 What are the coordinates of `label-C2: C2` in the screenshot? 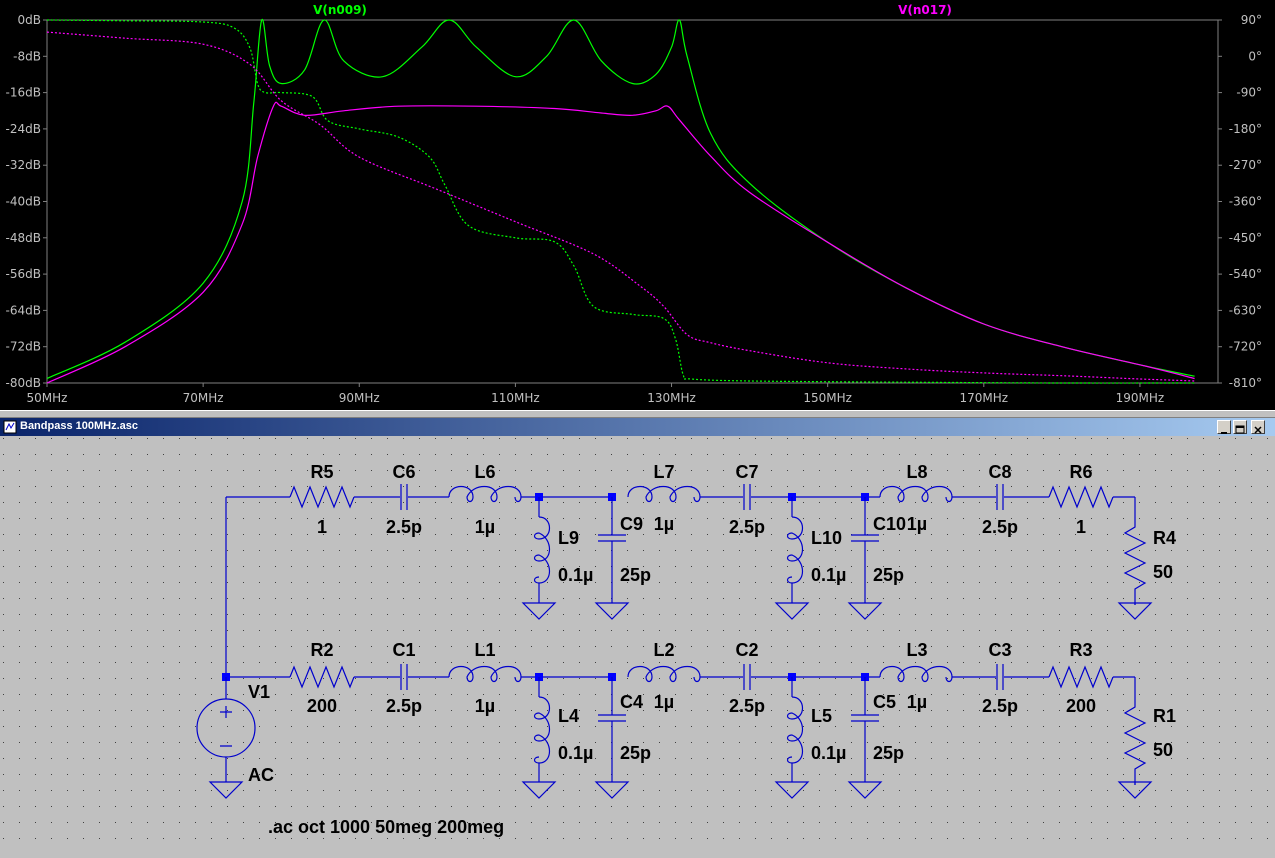 It's located at (746, 650).